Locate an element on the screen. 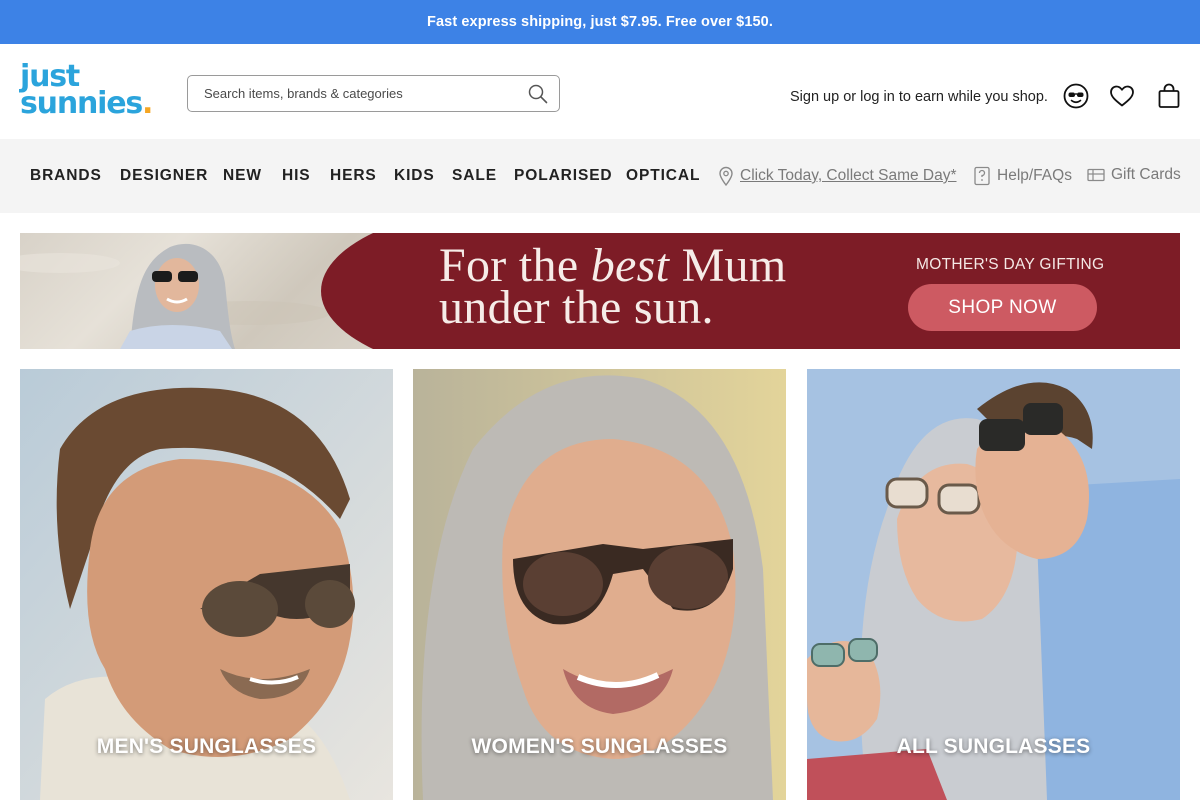 This screenshot has width=1200, height=800. click-collect-label: Click Today, Collect Same Day* is located at coordinates (848, 175).